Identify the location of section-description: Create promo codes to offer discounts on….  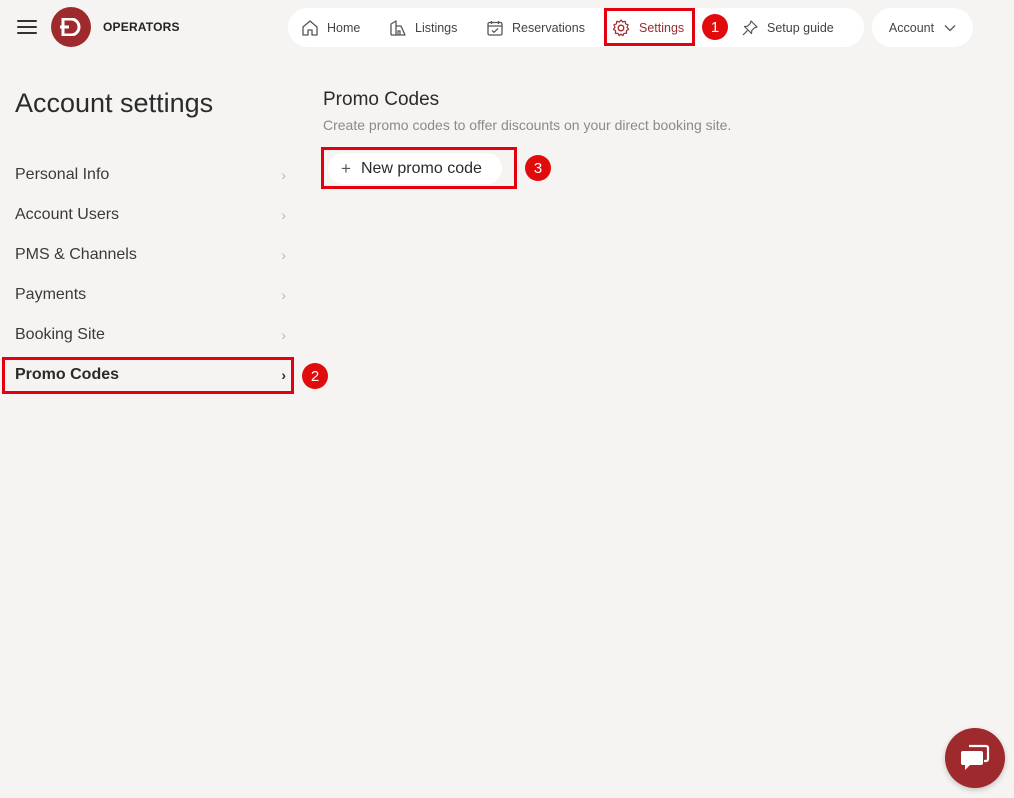
(527, 125).